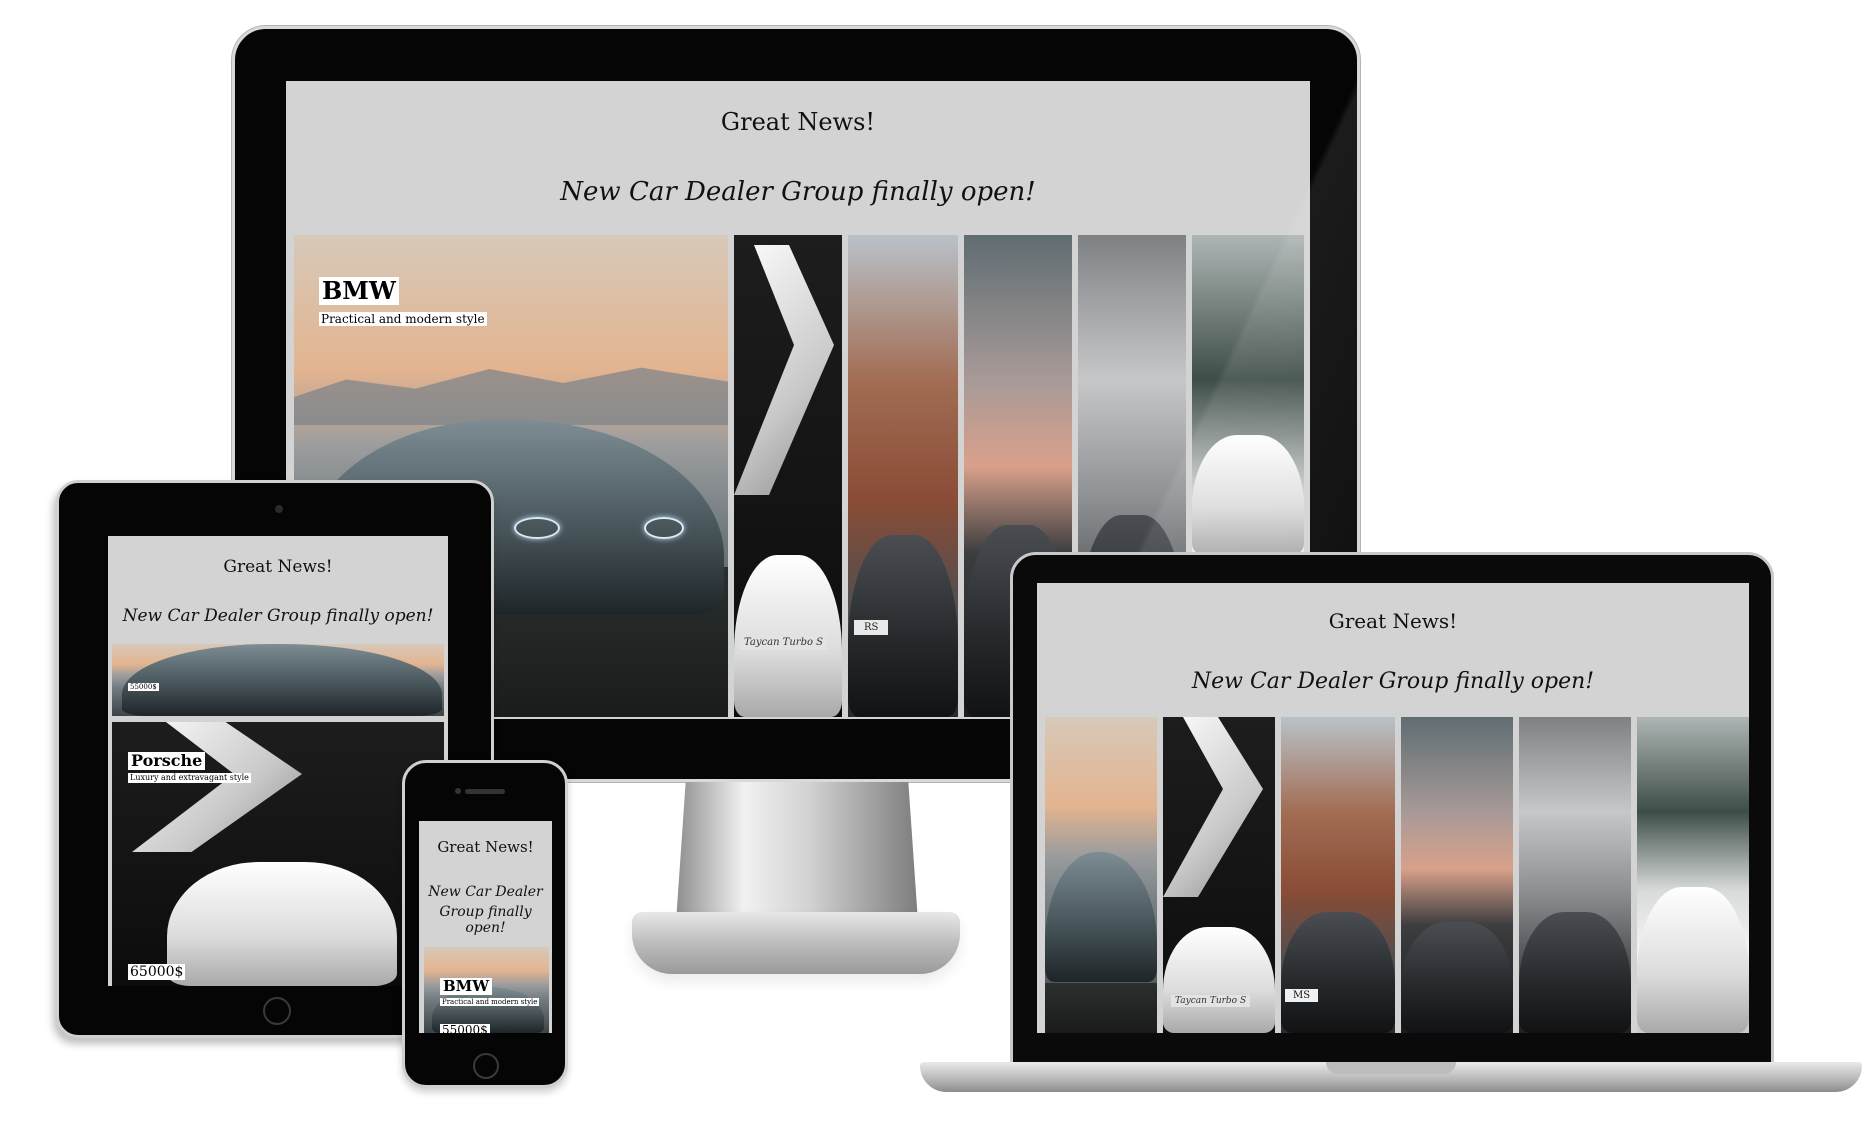  What do you see at coordinates (279, 509) in the screenshot?
I see `tablet-camera` at bounding box center [279, 509].